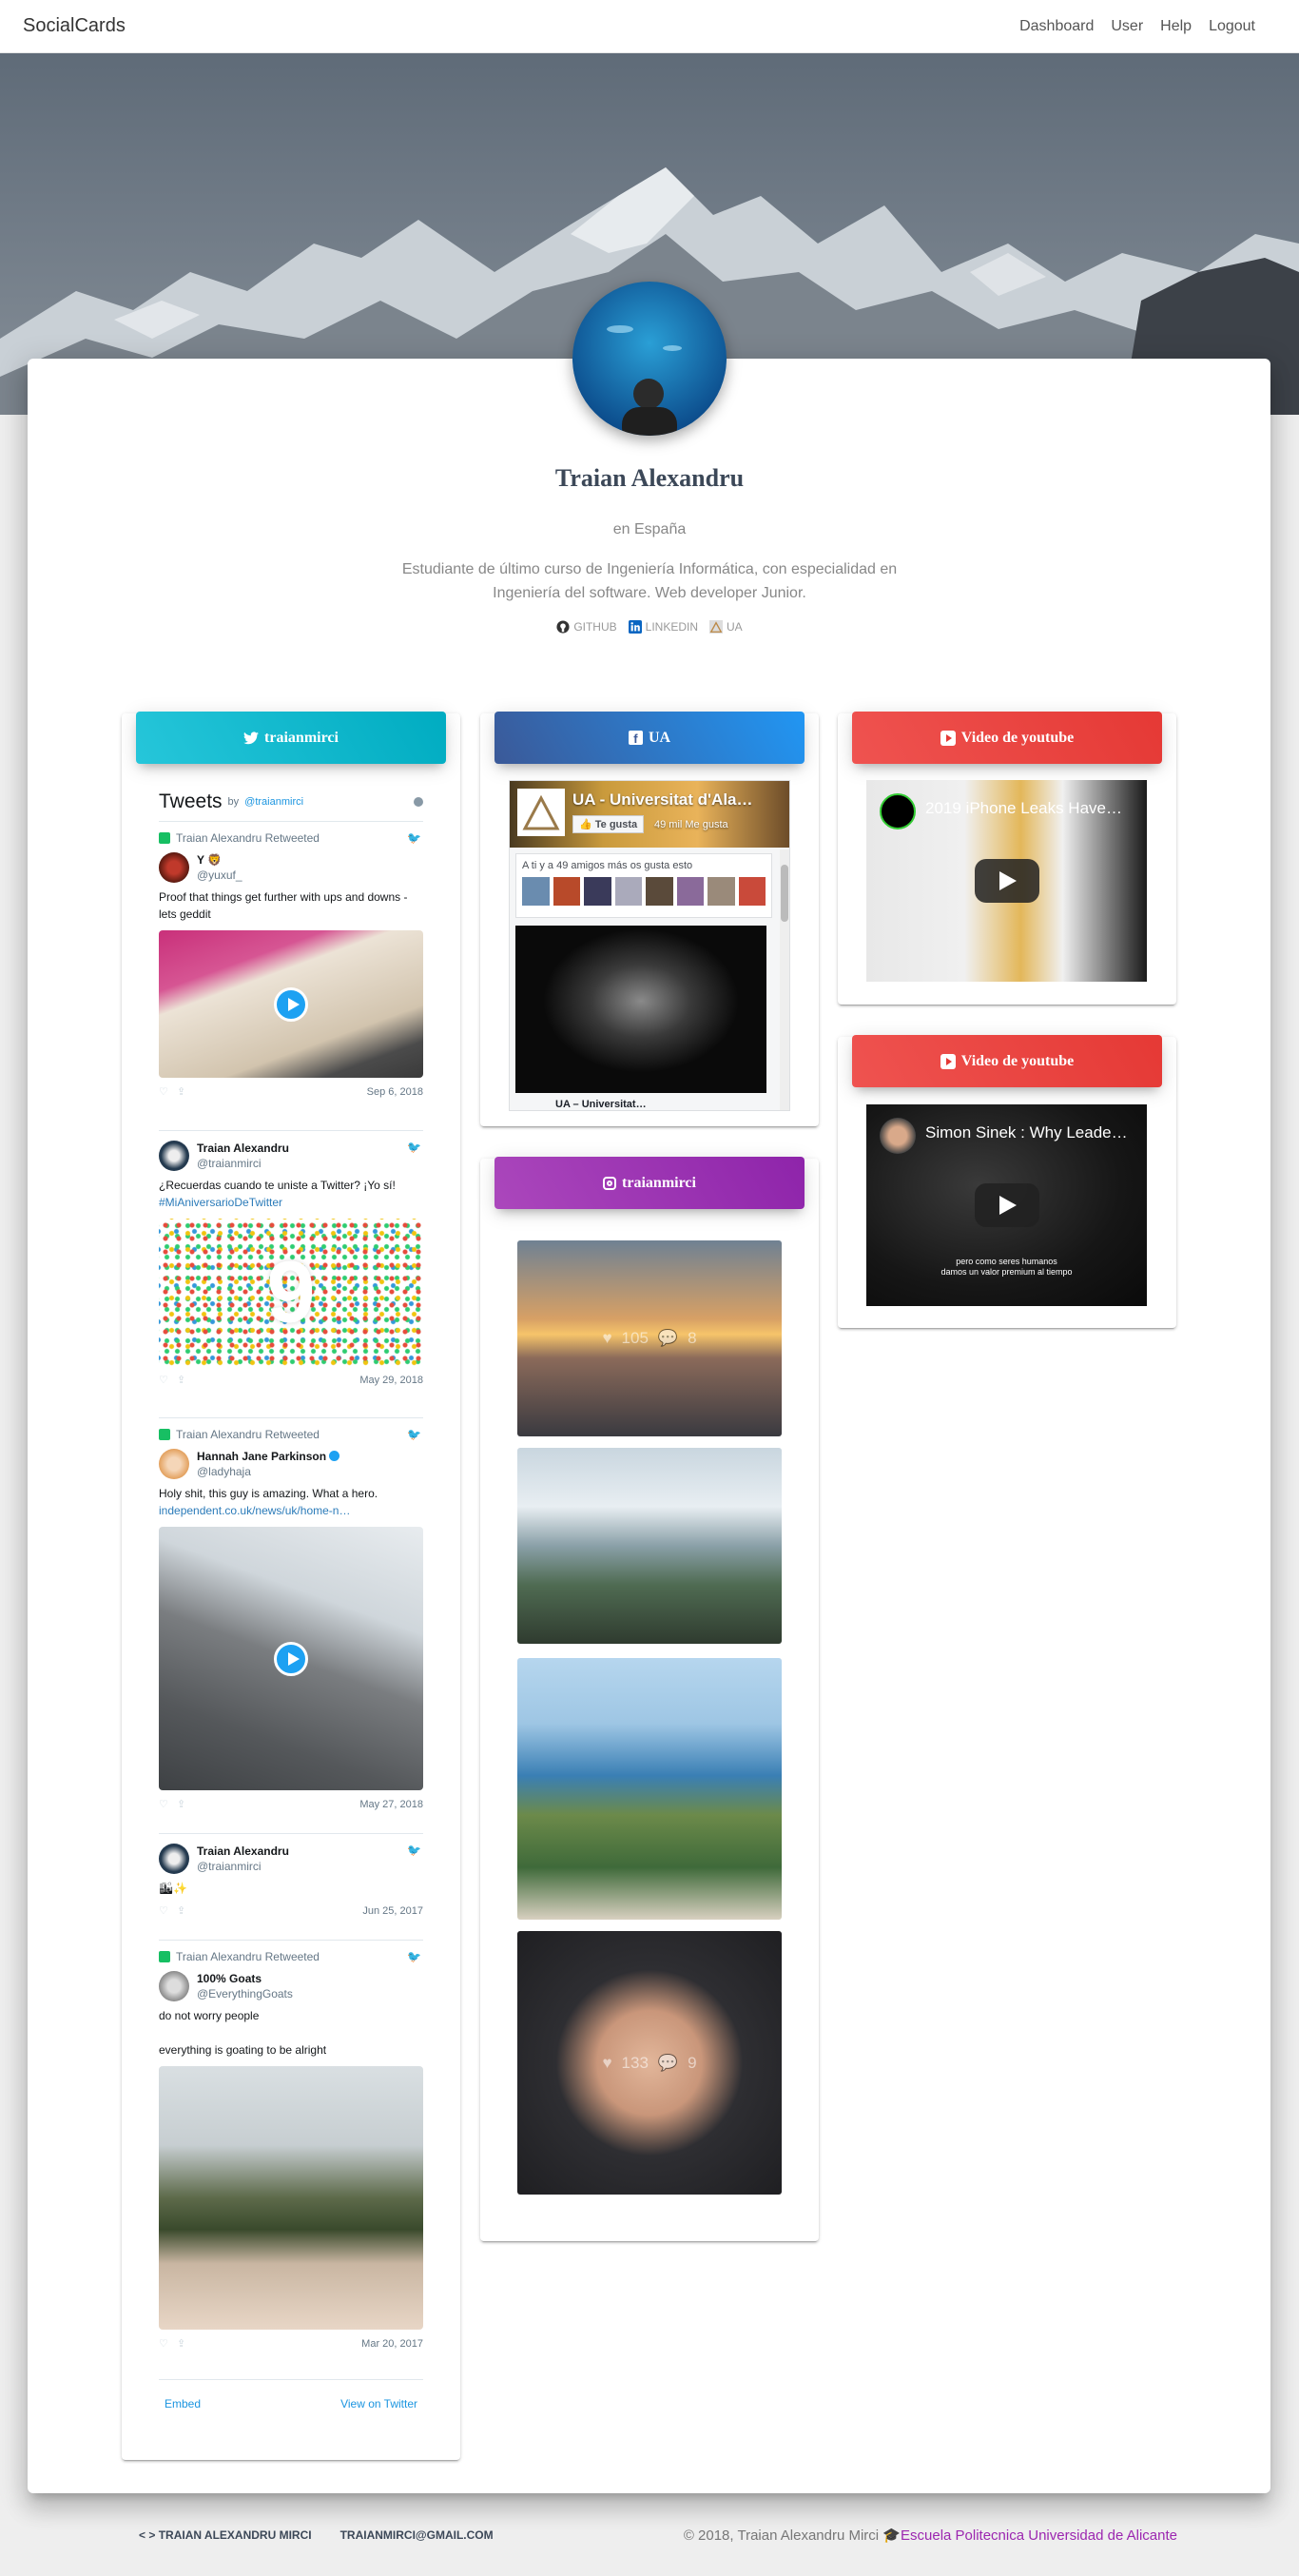  What do you see at coordinates (391, 1380) in the screenshot?
I see `tweet-date: May 29, 2018` at bounding box center [391, 1380].